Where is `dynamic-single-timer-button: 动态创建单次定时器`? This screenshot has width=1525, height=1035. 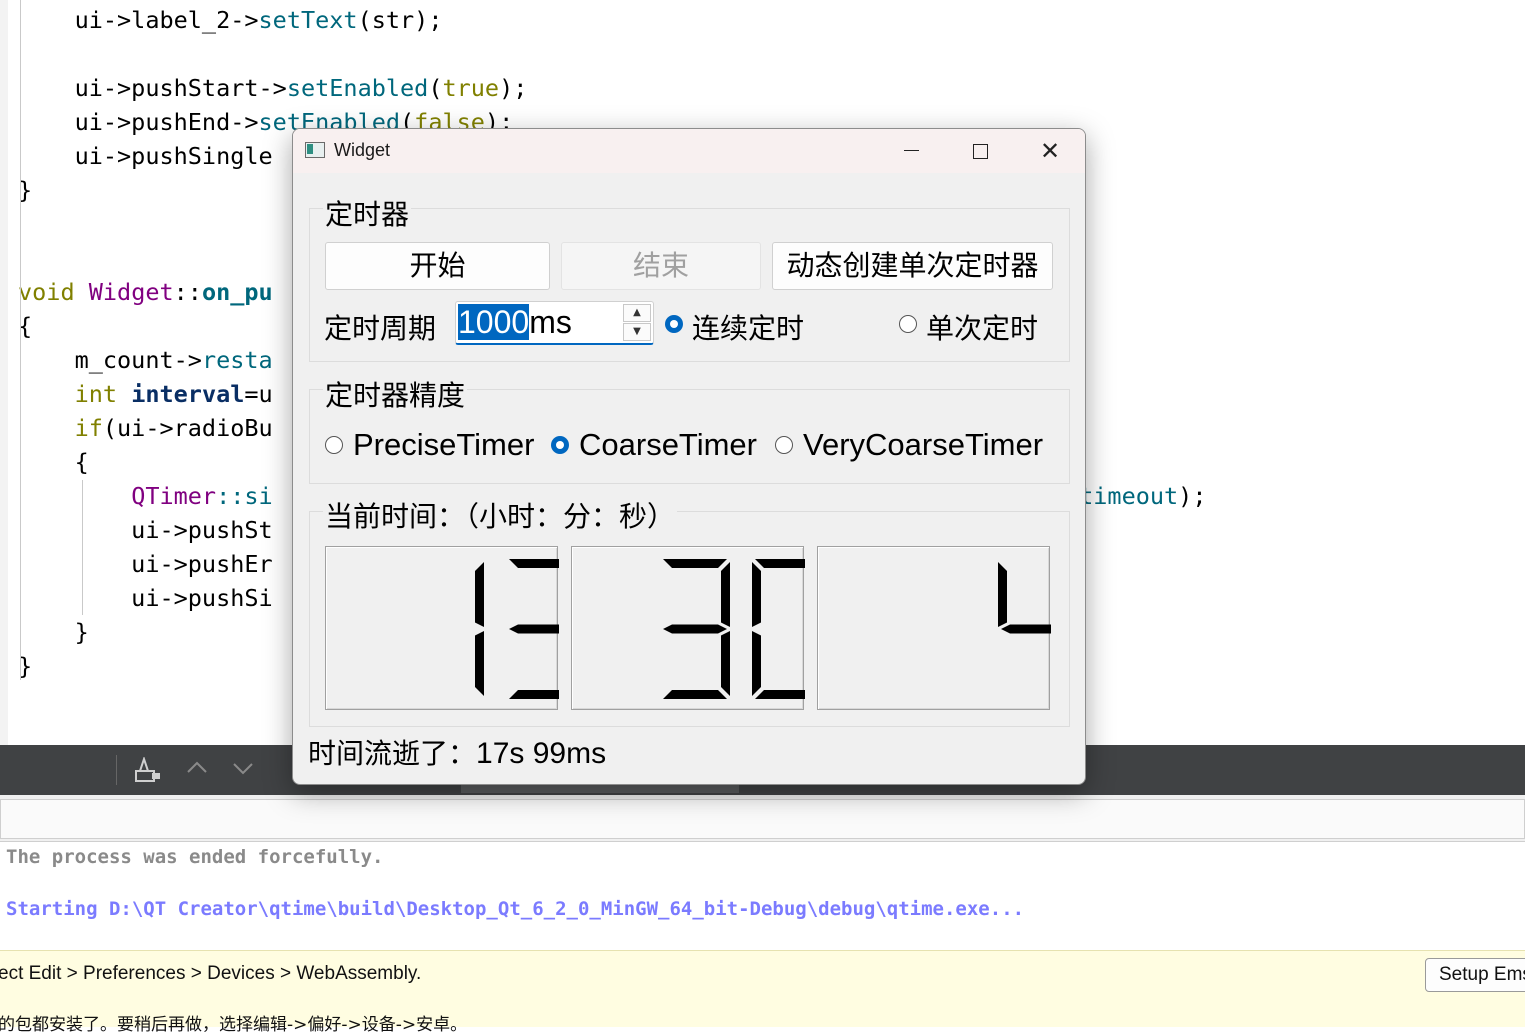
dynamic-single-timer-button: 动态创建单次定时器 is located at coordinates (912, 266).